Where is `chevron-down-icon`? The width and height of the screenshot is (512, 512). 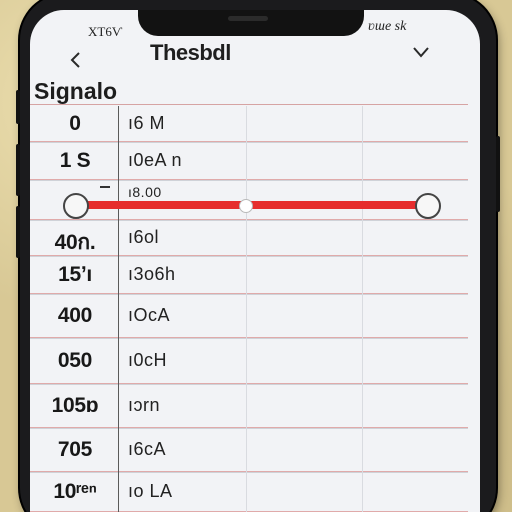 chevron-down-icon is located at coordinates (421, 52).